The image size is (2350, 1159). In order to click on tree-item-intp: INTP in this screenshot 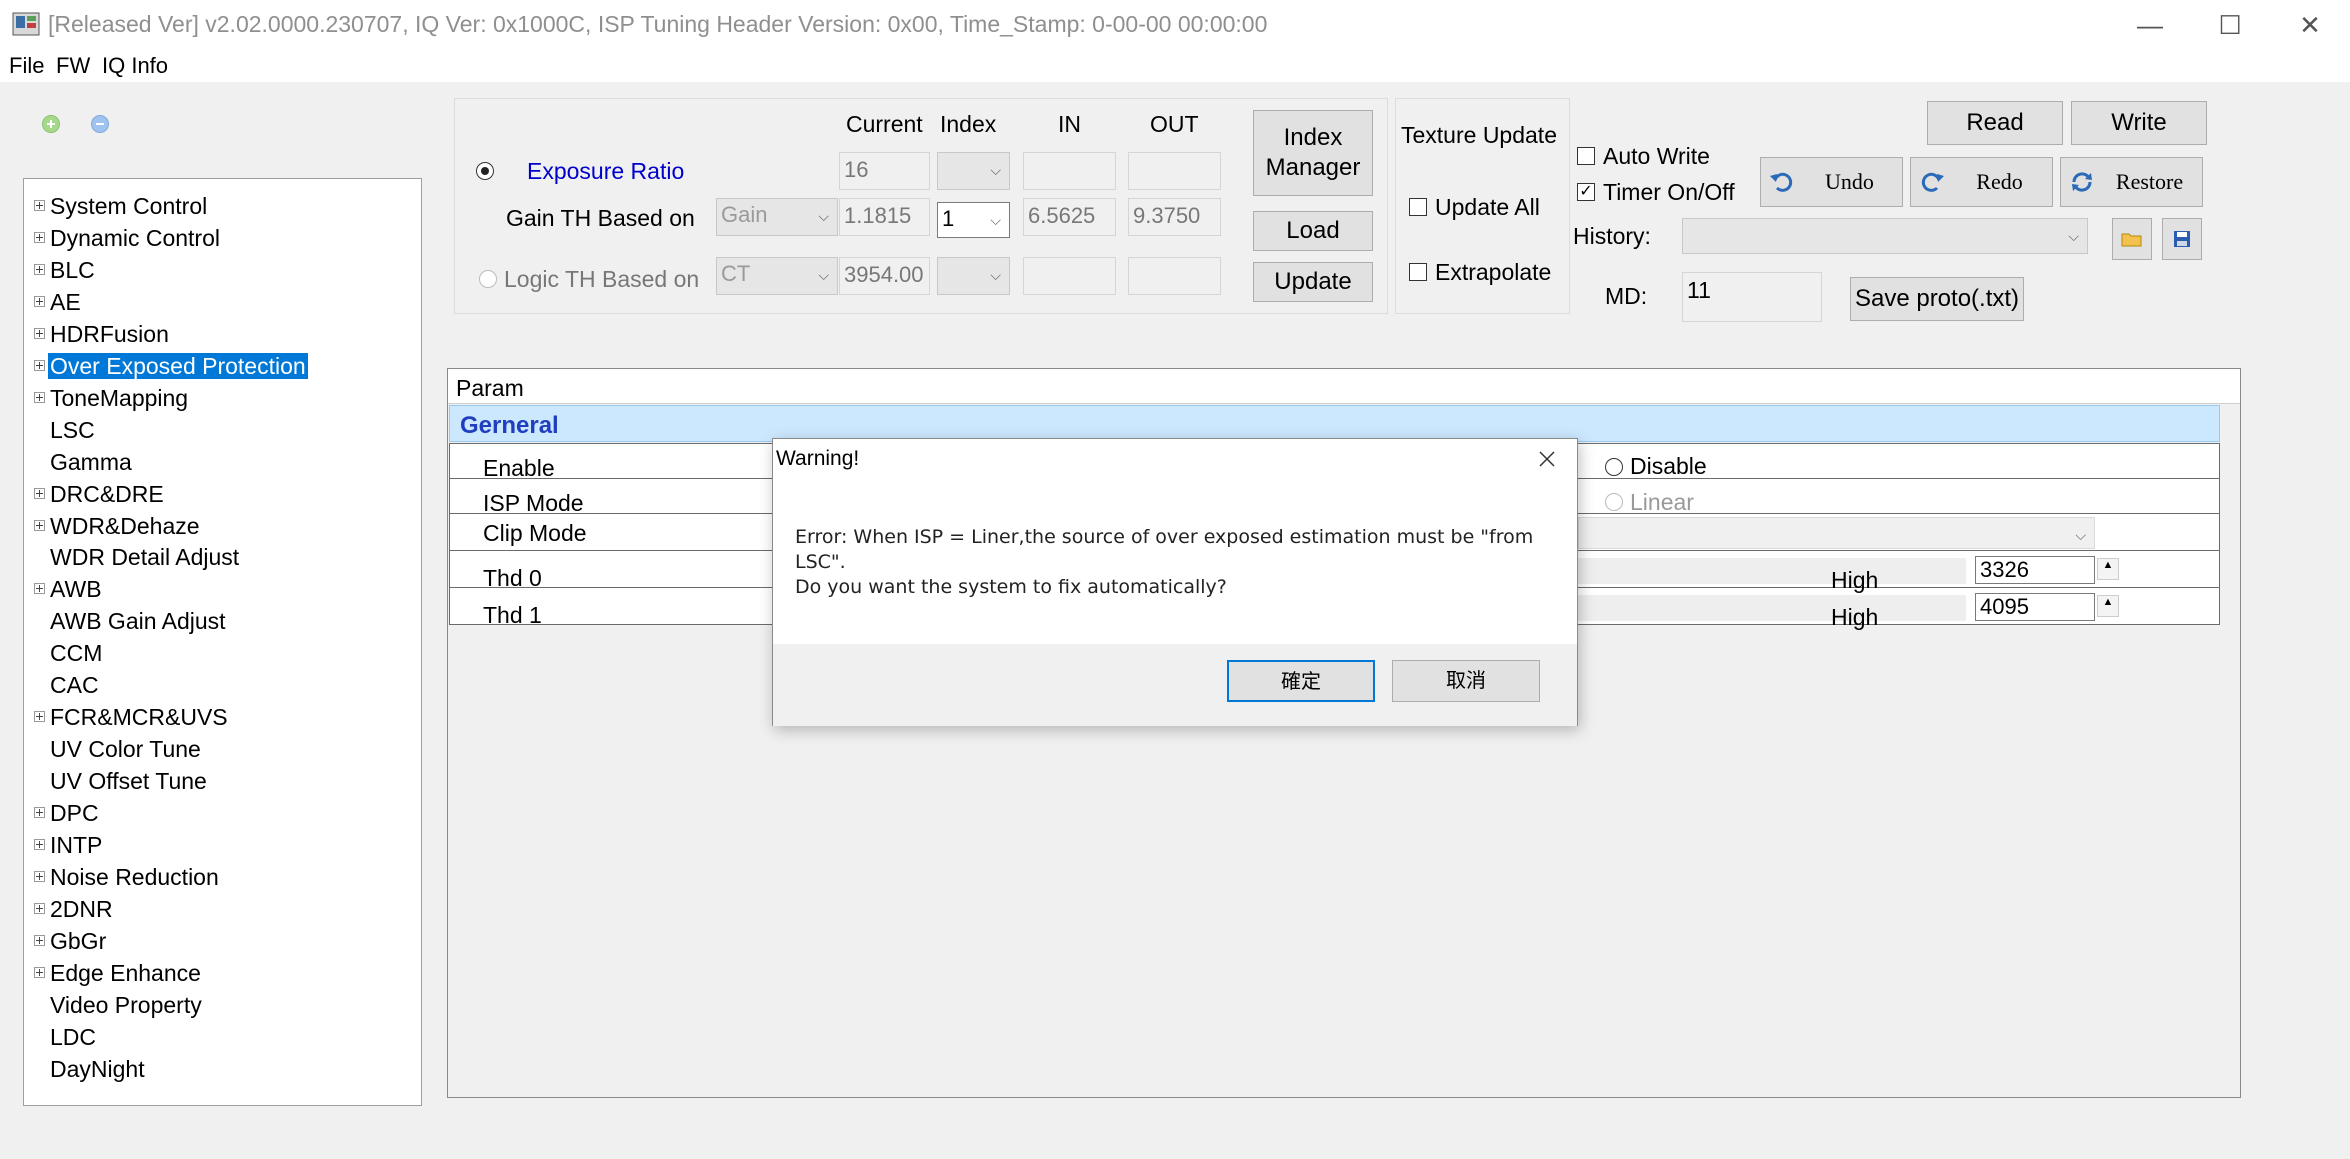, I will do `click(69, 845)`.